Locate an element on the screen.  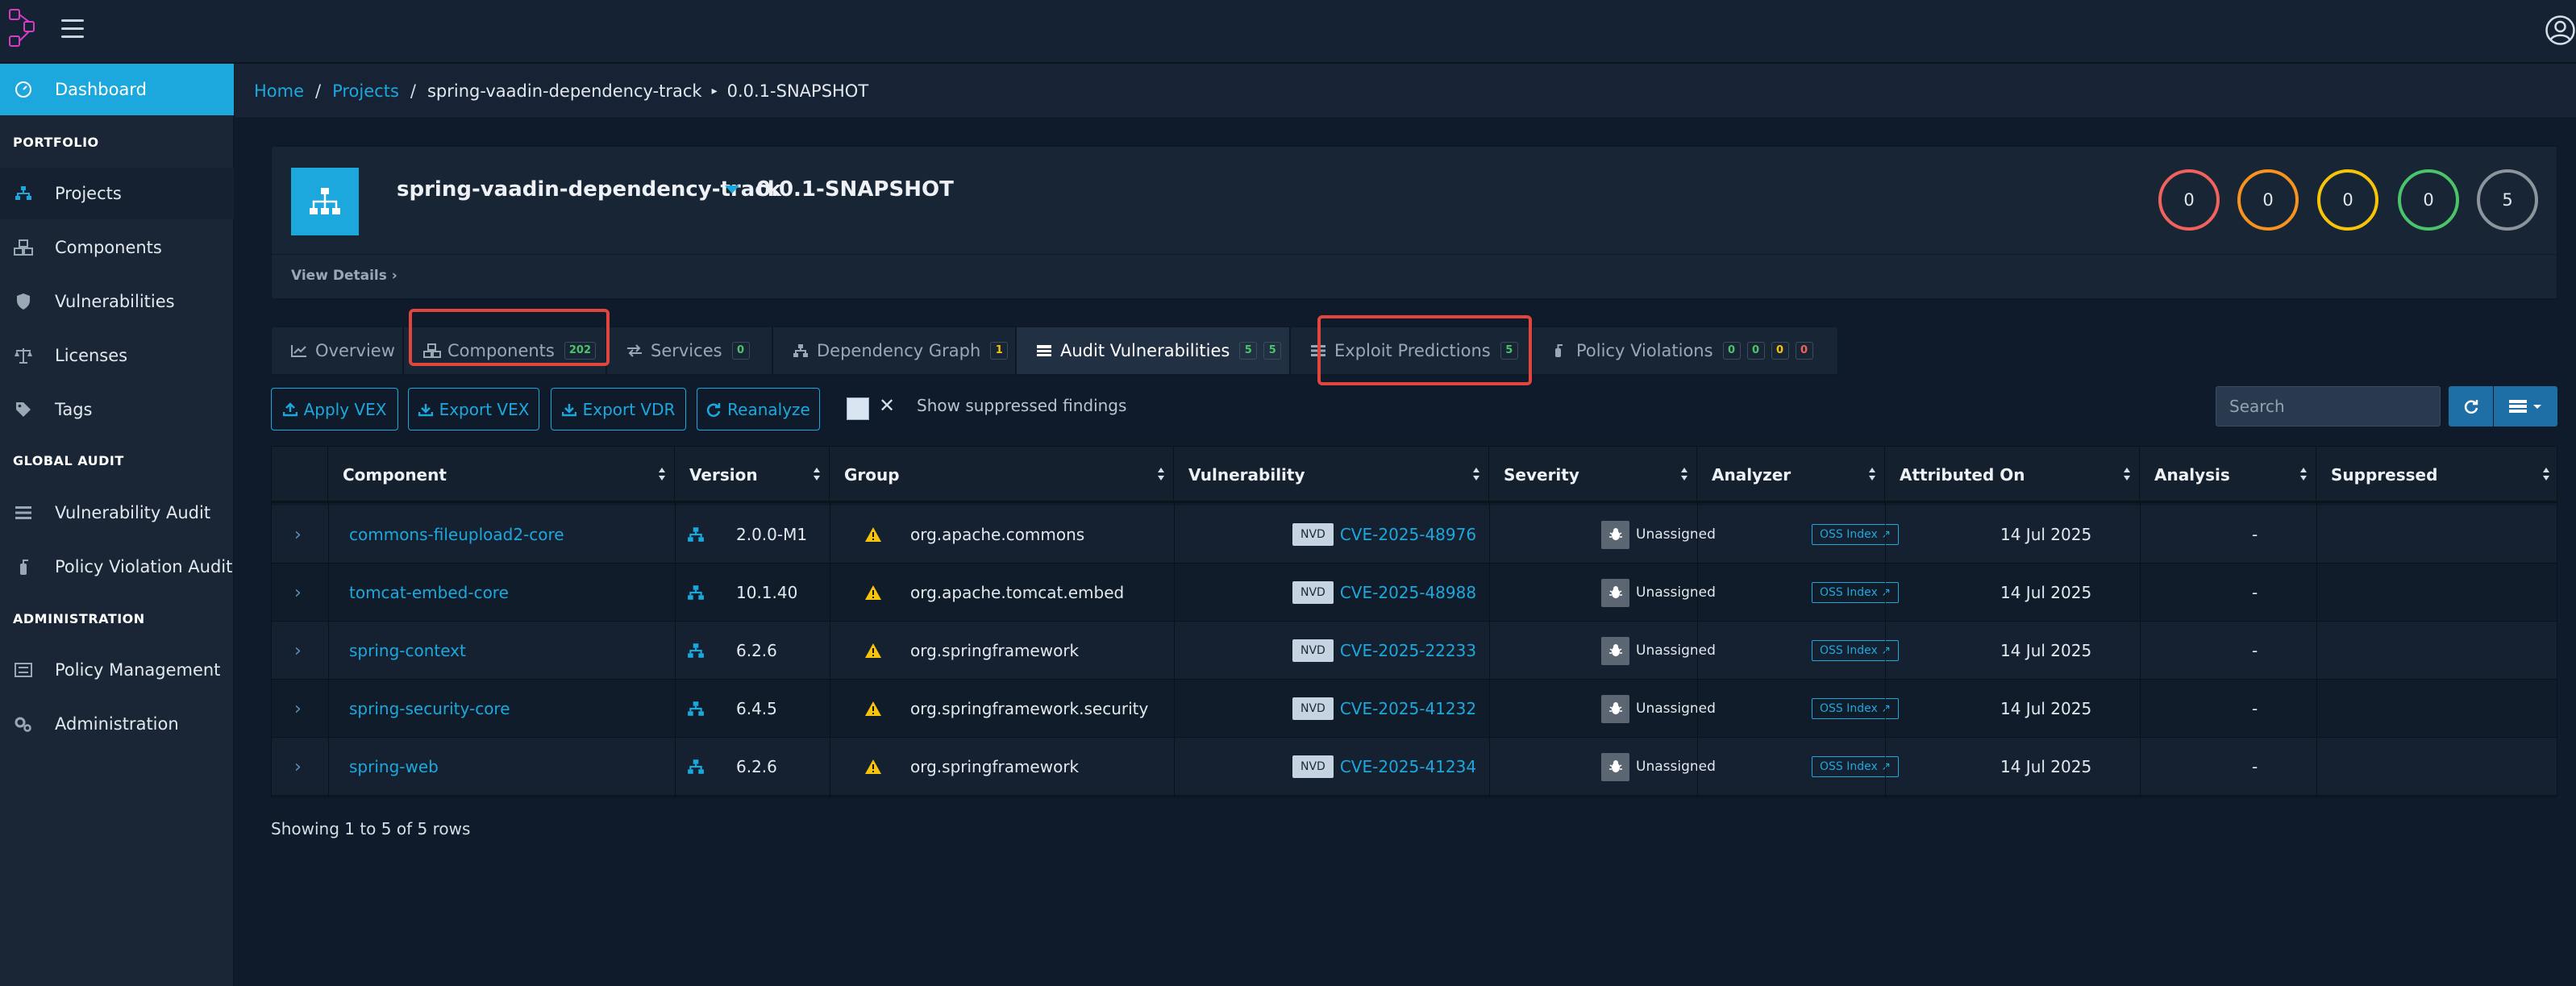
sidebar-item-administration: Administration is located at coordinates (117, 724).